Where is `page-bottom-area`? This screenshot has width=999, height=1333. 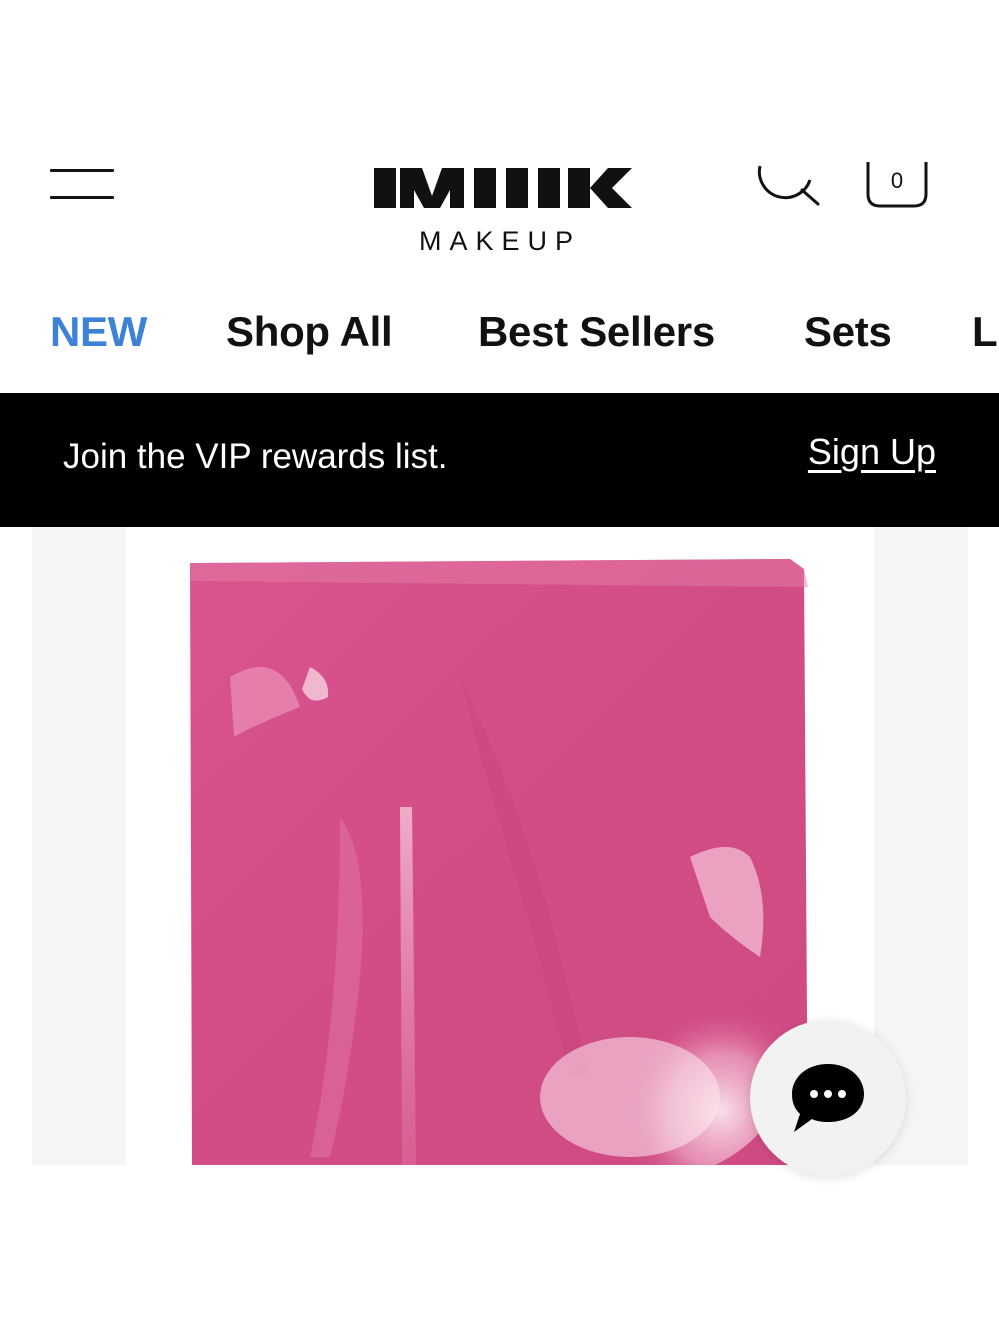
page-bottom-area is located at coordinates (499, 1249).